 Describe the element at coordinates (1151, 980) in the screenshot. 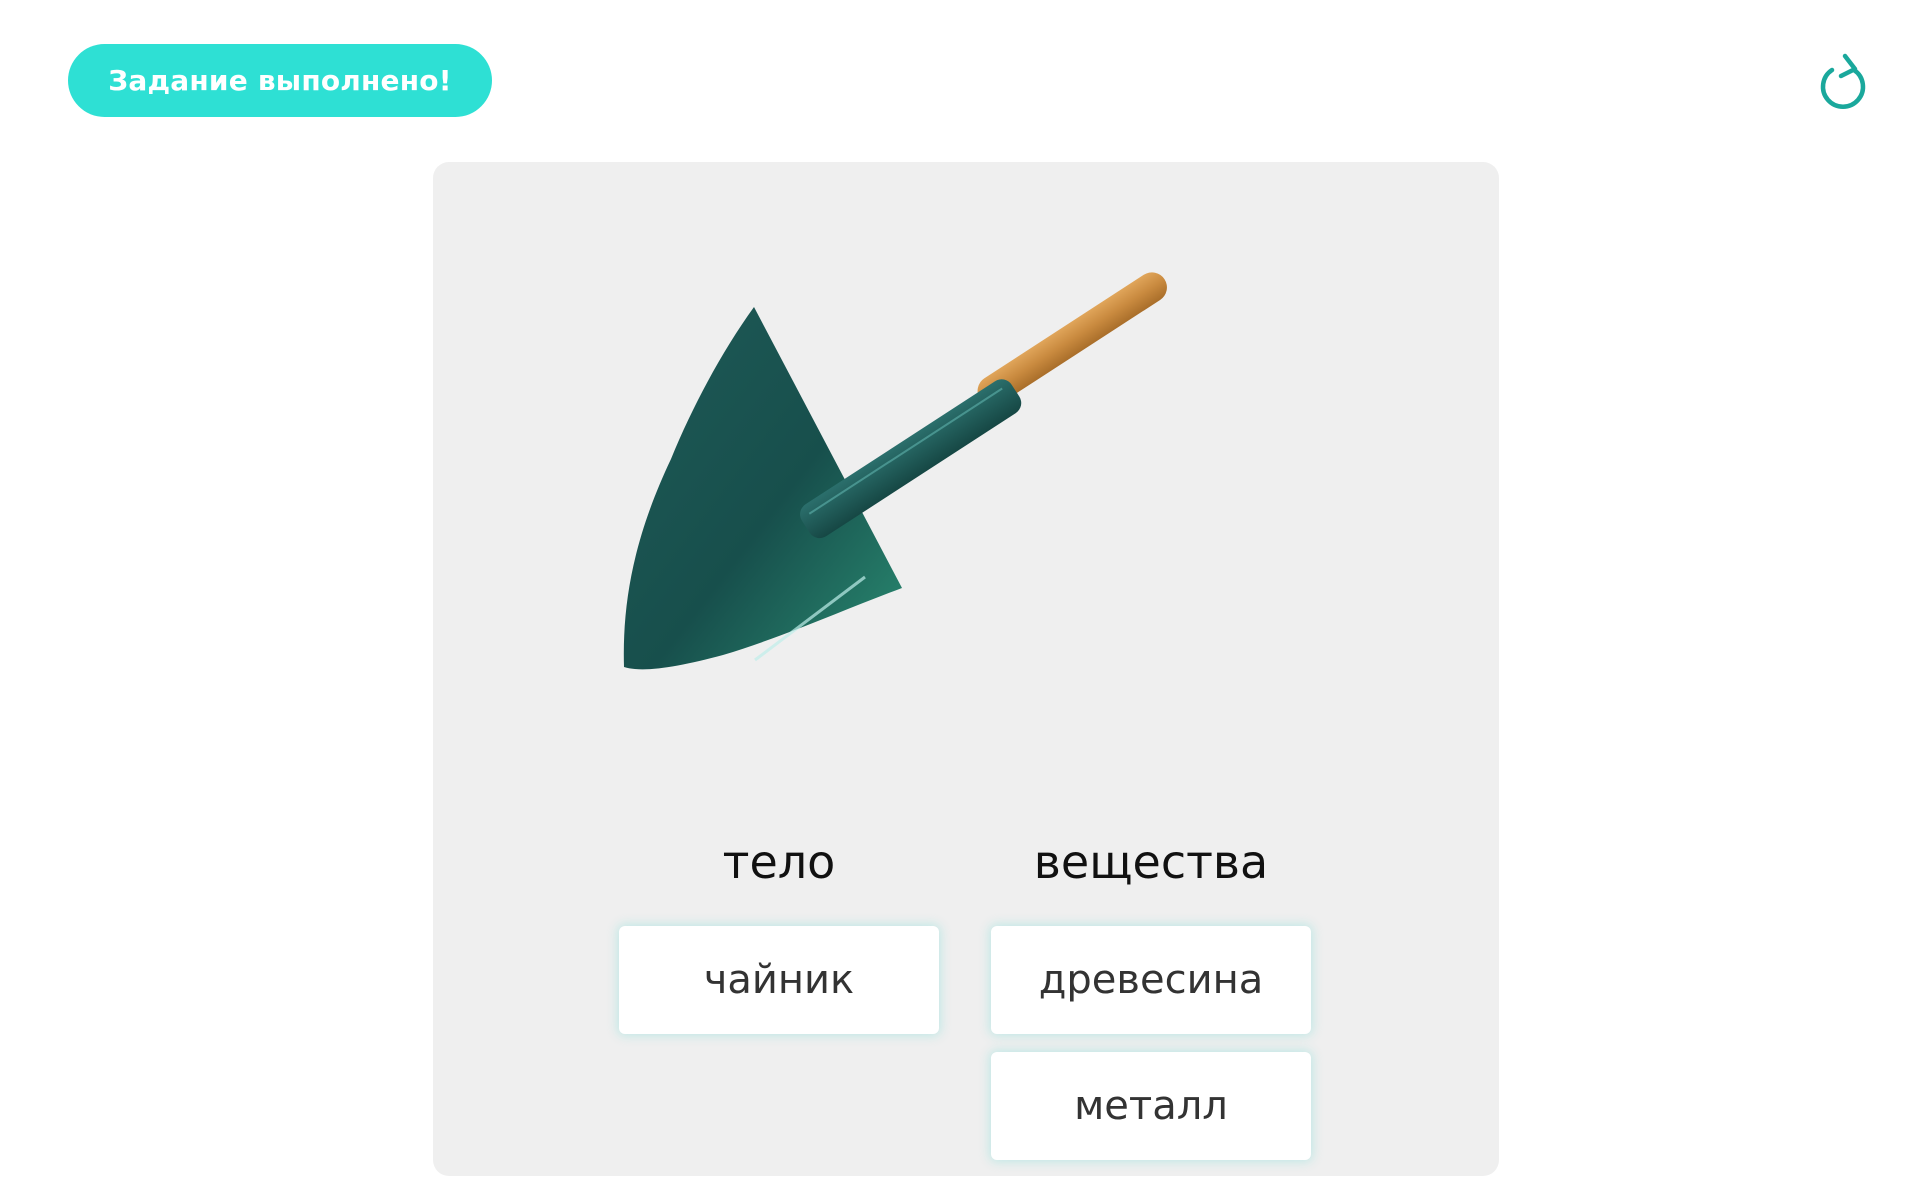

I see `answer-tile-wood: древесина` at that location.